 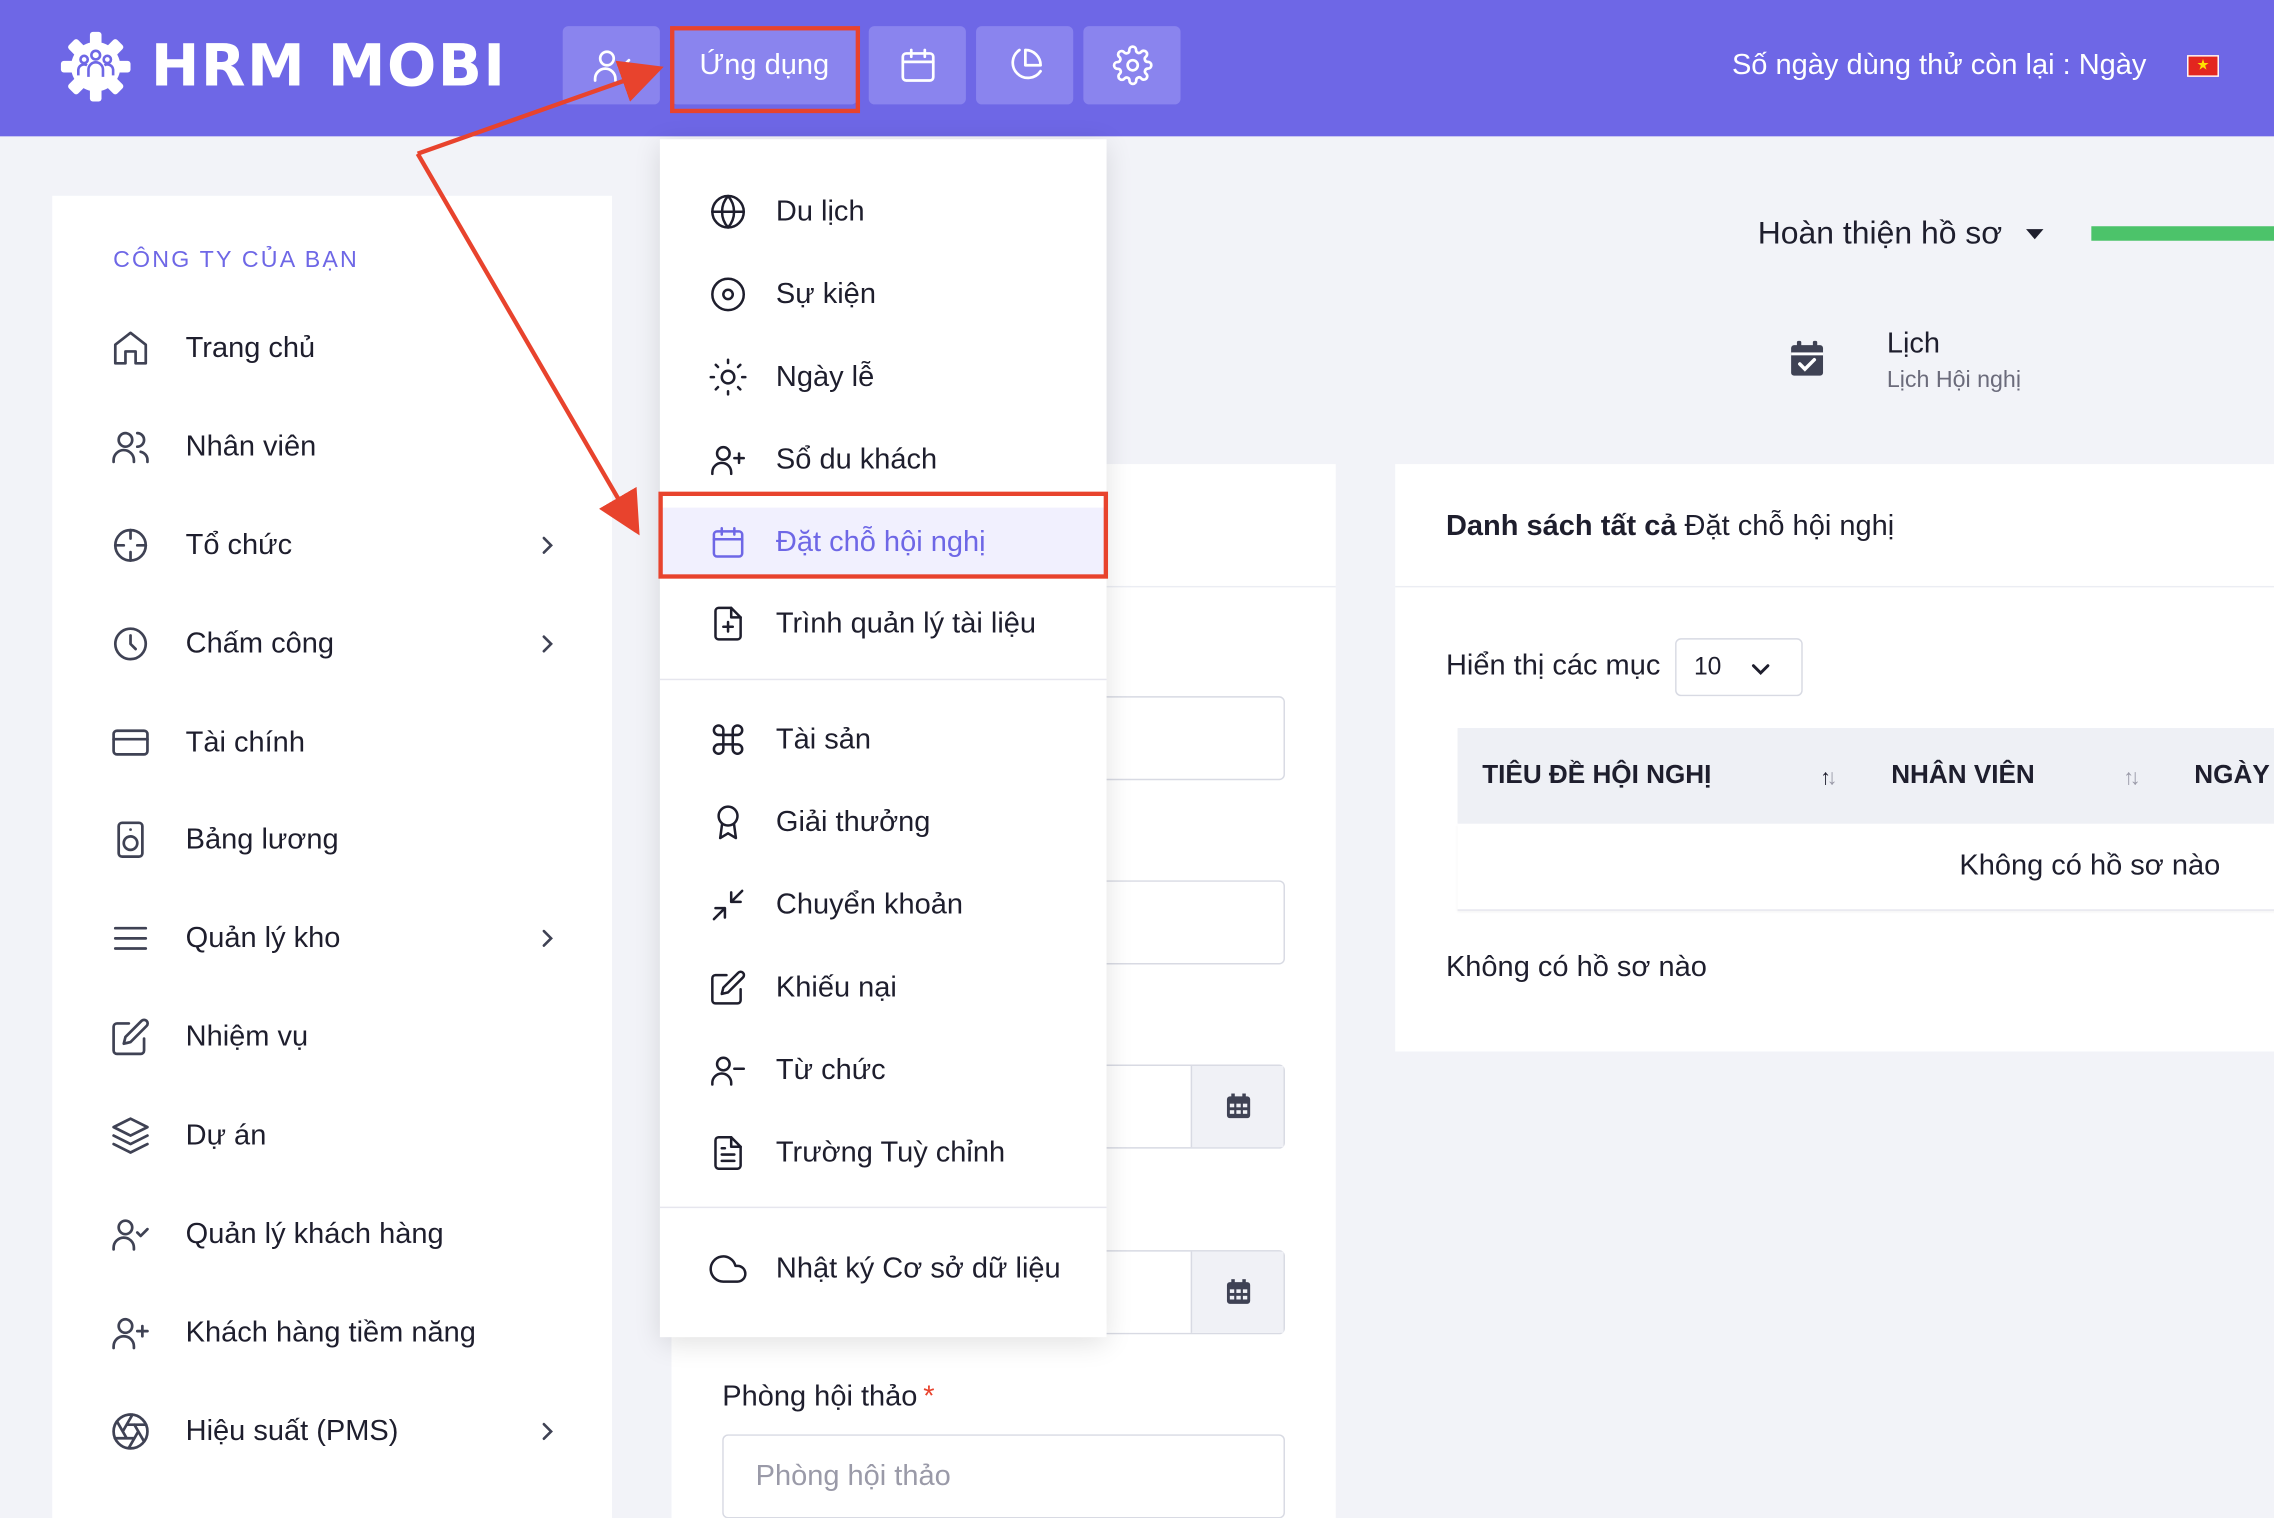 What do you see at coordinates (883, 1153) in the screenshot?
I see `menu-item-truong-tuy-chinh: Trường Tuỳ chỉnh` at bounding box center [883, 1153].